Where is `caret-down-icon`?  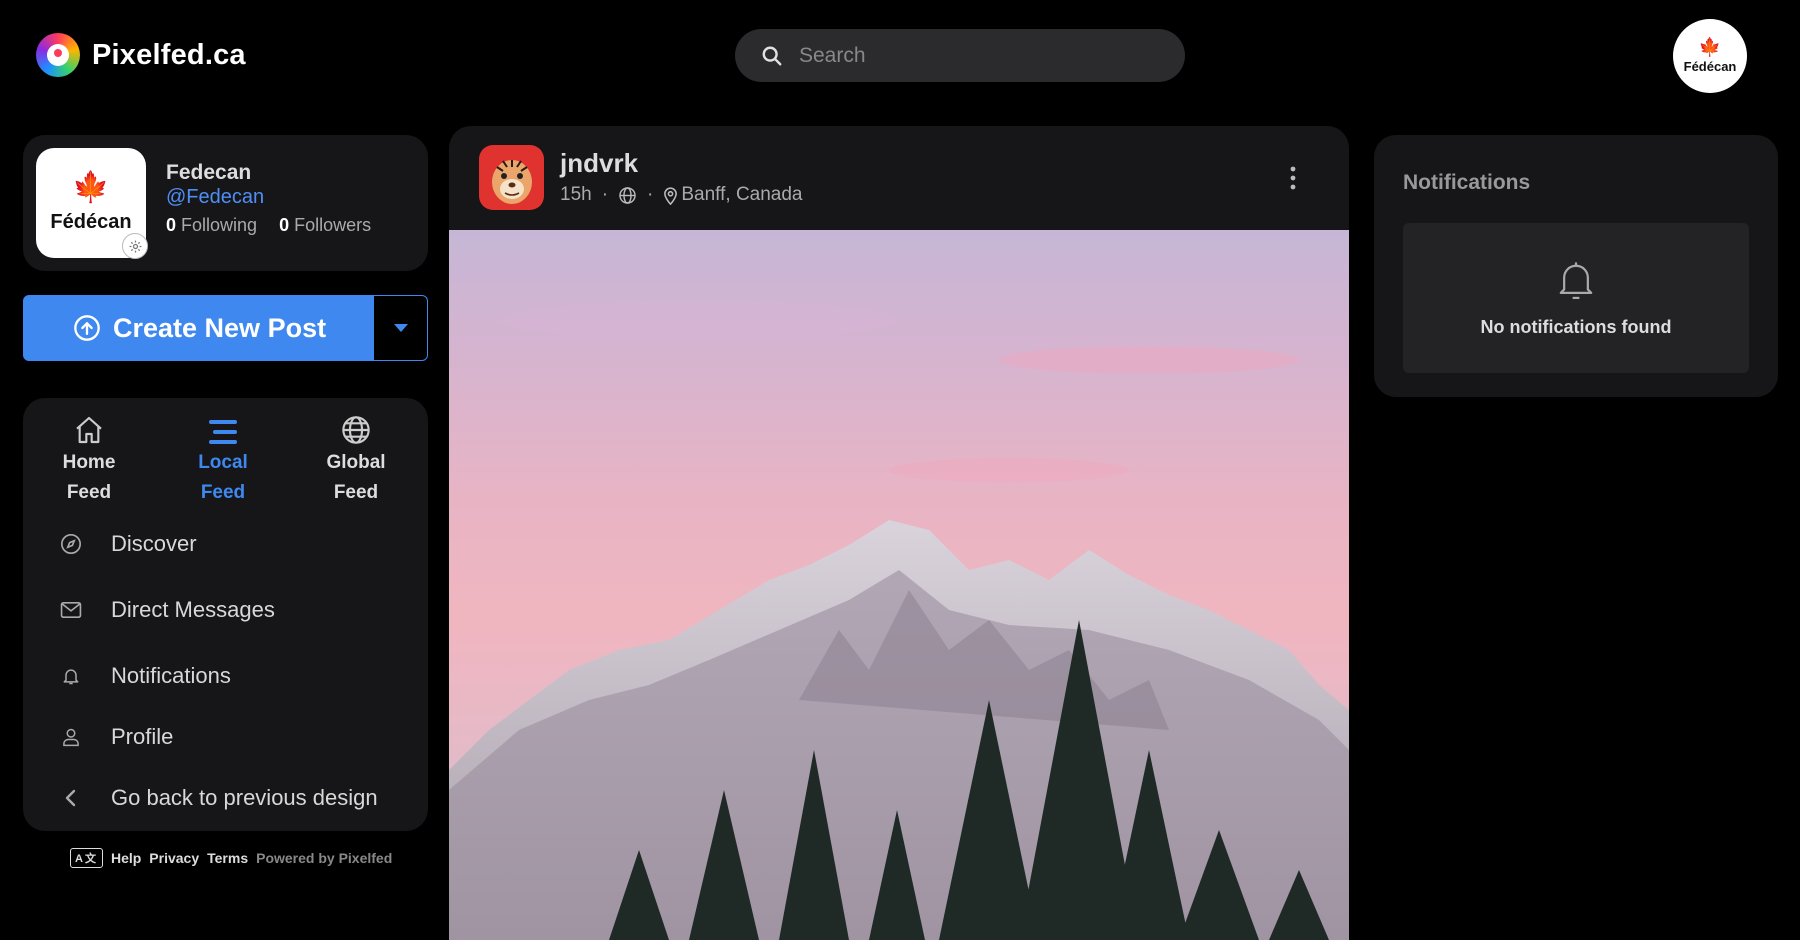
caret-down-icon is located at coordinates (400, 328).